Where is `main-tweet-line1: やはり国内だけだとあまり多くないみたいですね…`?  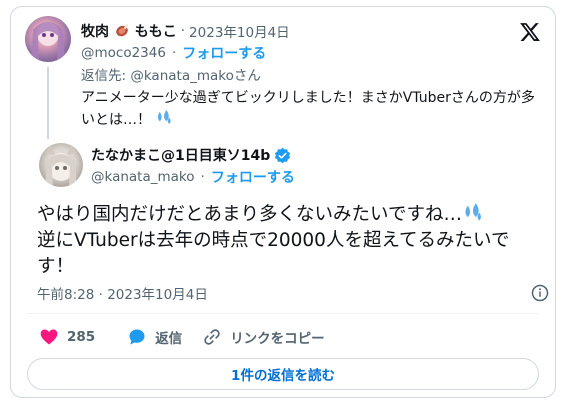
main-tweet-line1: やはり国内だけだとあまり多くないみたいですね… is located at coordinates (249, 214).